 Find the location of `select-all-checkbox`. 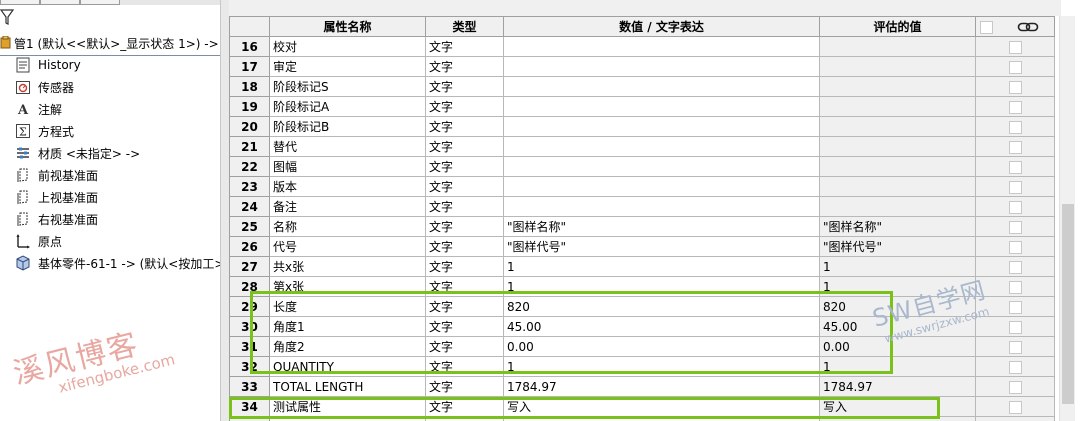

select-all-checkbox is located at coordinates (986, 27).